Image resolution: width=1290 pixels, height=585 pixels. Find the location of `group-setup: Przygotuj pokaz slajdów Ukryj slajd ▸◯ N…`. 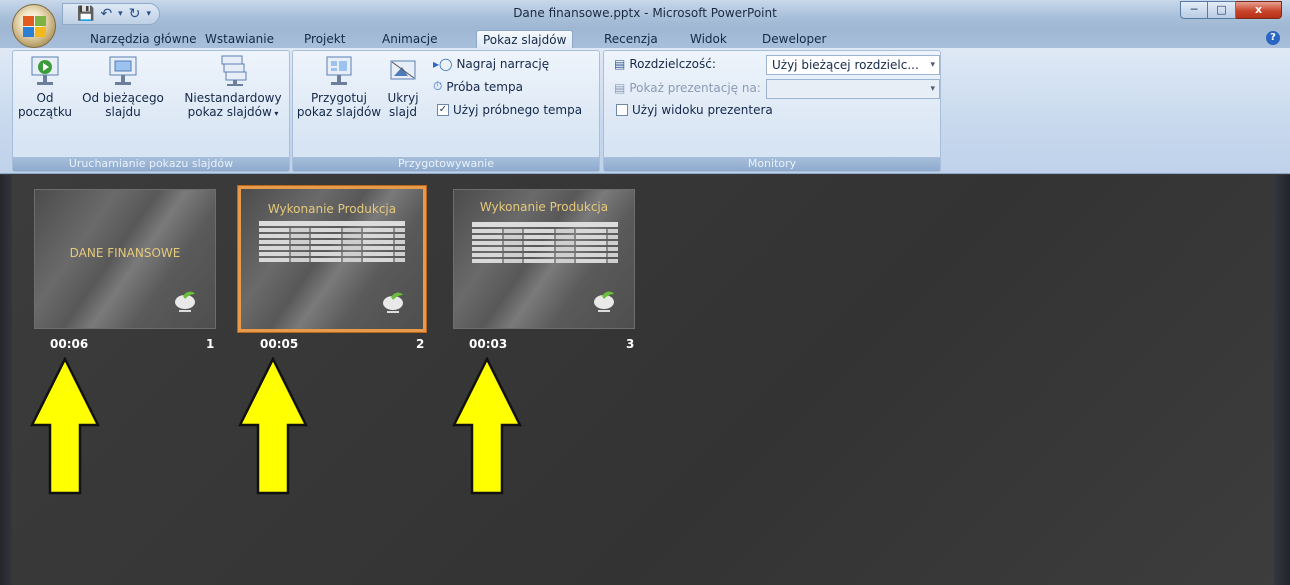

group-setup: Przygotuj pokaz slajdów Ukryj slajd ▸◯ N… is located at coordinates (446, 111).